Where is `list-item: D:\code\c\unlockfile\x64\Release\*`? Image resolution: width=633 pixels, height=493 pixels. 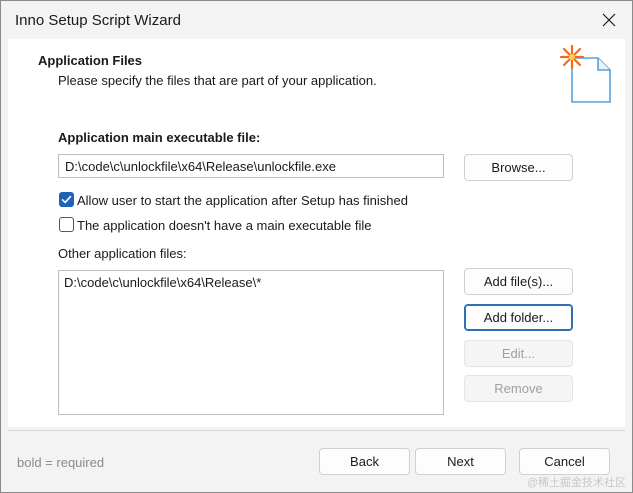 list-item: D:\code\c\unlockfile\x64\Release\* is located at coordinates (251, 282).